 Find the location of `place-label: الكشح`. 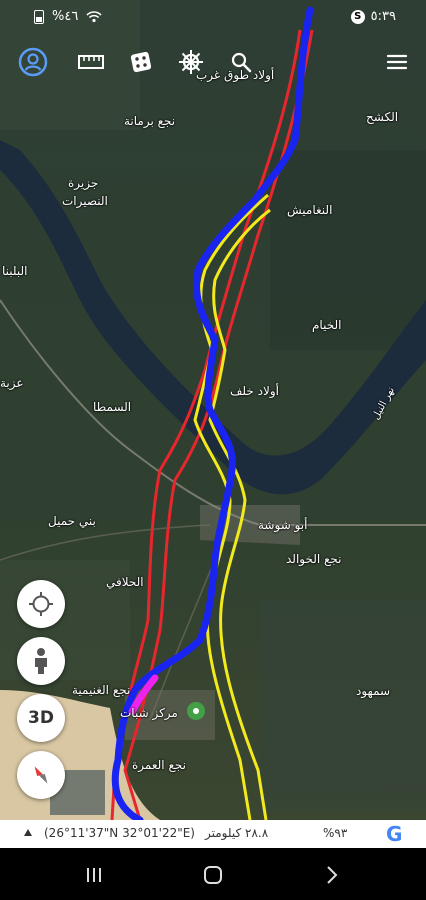

place-label: الكشح is located at coordinates (382, 117).